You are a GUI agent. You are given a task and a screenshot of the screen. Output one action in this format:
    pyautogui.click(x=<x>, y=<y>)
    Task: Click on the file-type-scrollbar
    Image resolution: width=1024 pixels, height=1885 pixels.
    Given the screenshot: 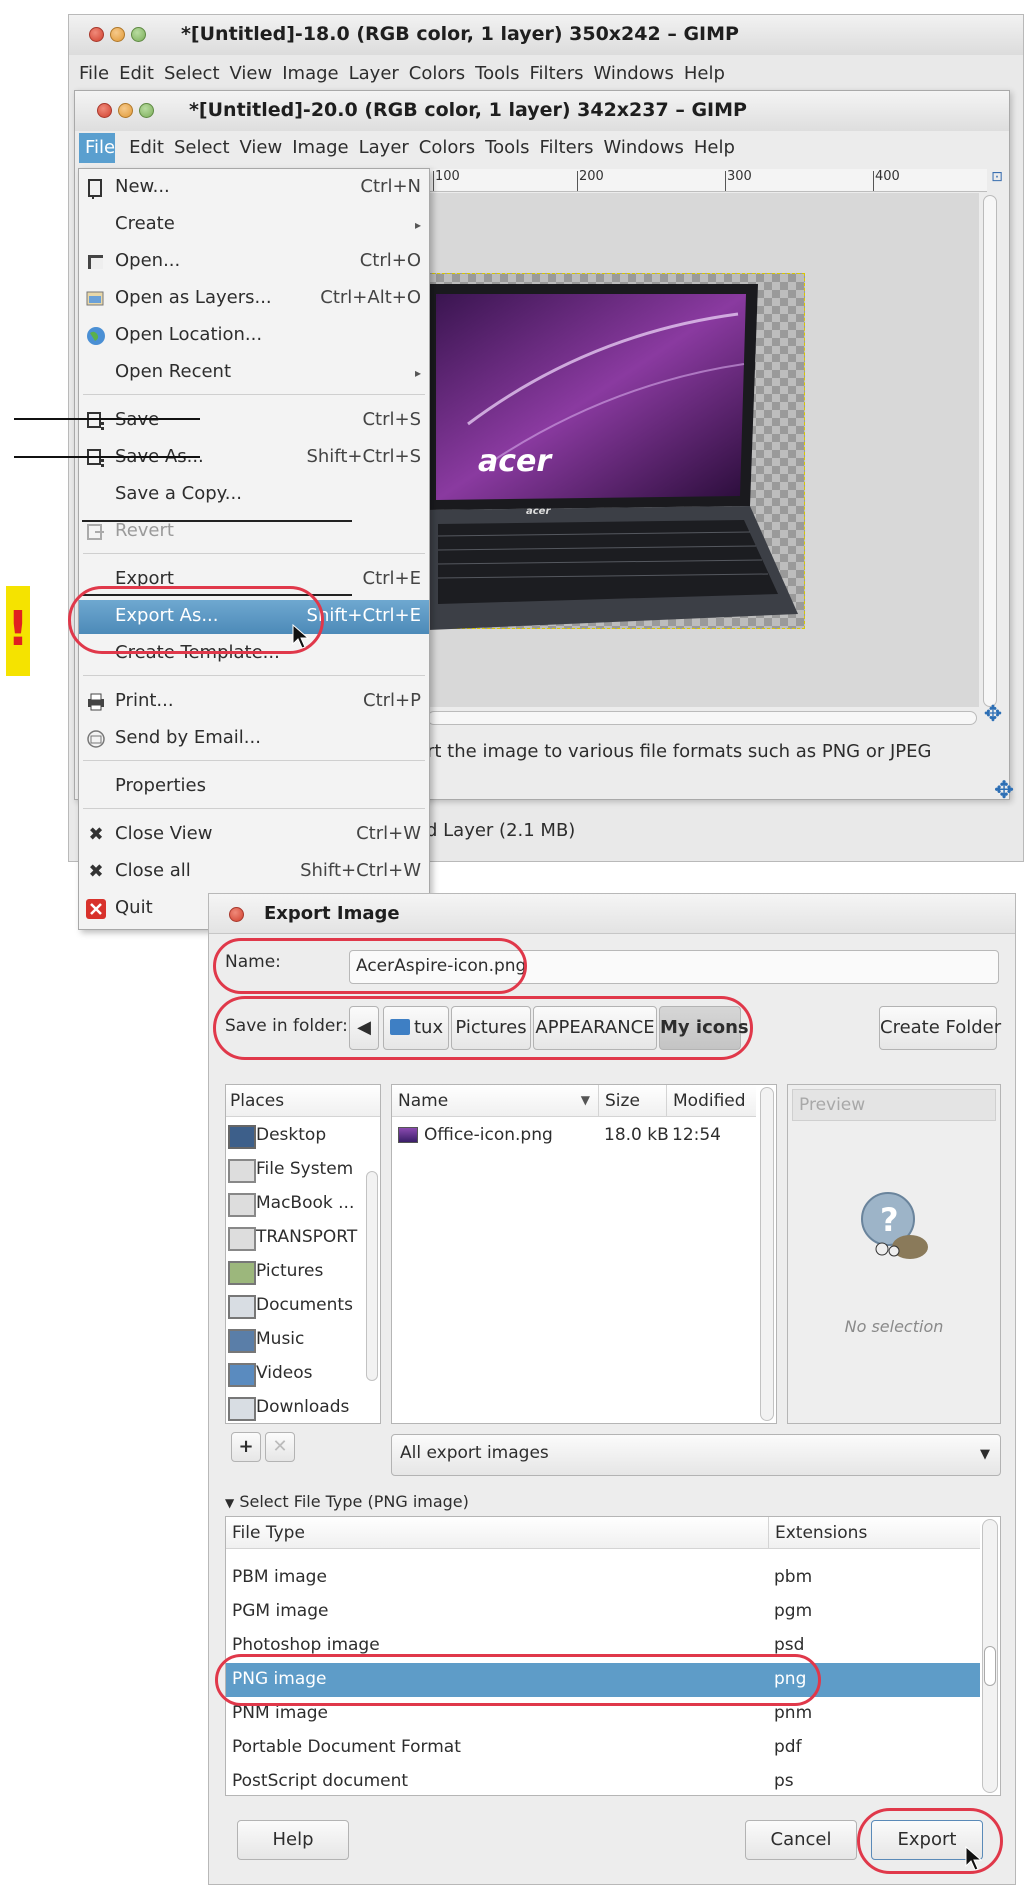 What is the action you would take?
    pyautogui.click(x=990, y=1656)
    